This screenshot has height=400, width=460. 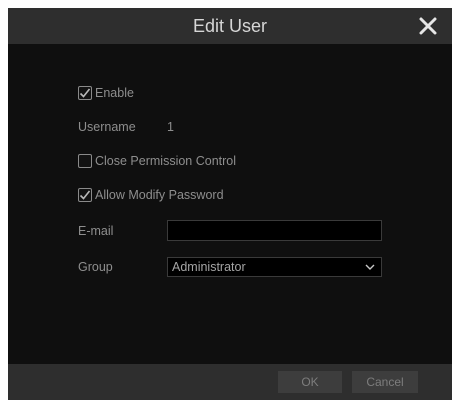 I want to click on close-permission-checkbox, so click(x=85, y=161).